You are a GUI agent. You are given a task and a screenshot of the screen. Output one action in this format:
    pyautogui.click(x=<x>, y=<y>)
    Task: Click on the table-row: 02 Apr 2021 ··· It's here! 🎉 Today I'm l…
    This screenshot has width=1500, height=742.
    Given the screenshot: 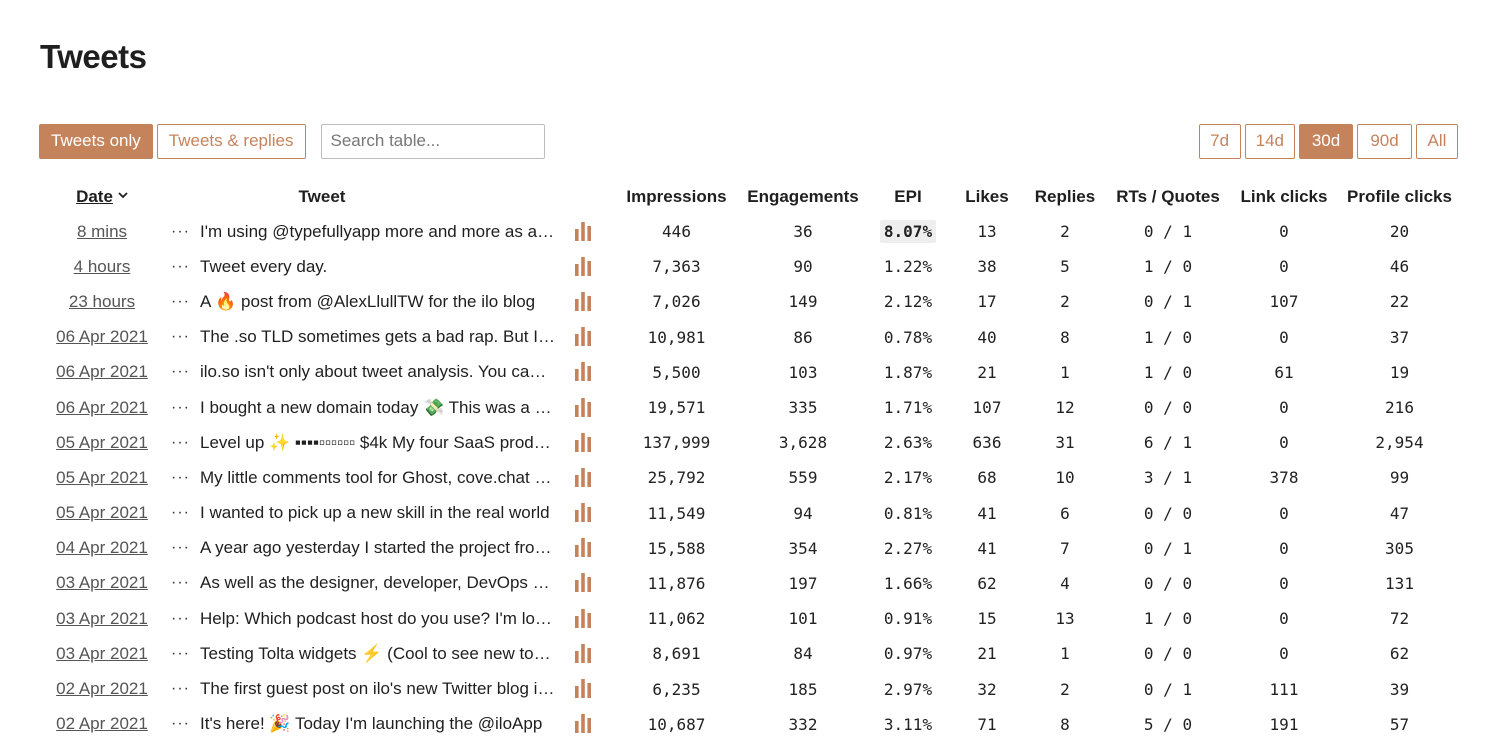 What is the action you would take?
    pyautogui.click(x=749, y=724)
    